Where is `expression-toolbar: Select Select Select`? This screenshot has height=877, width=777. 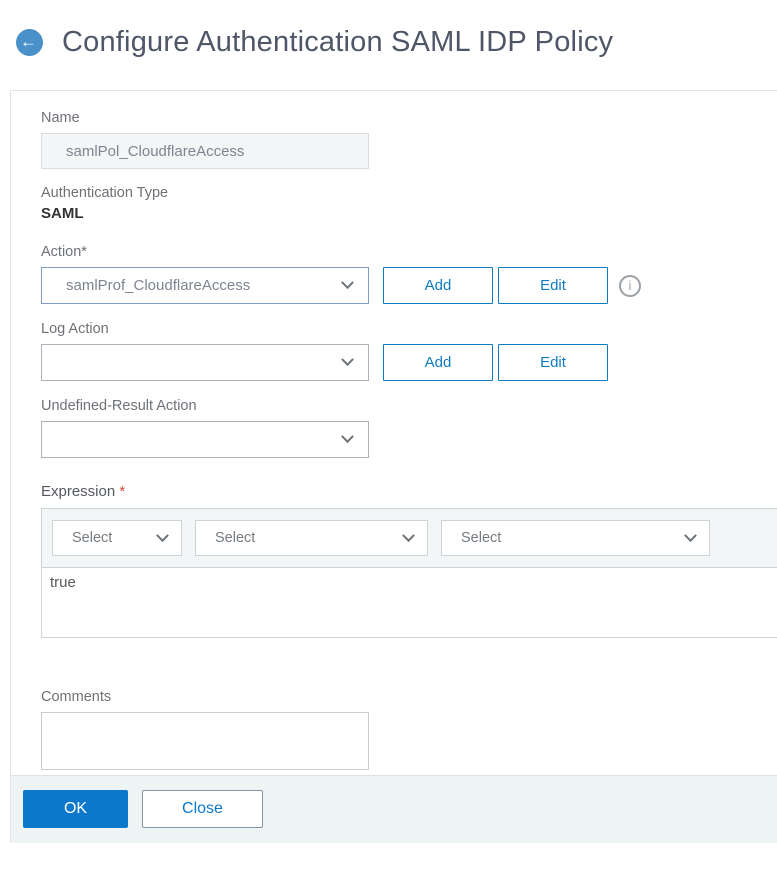
expression-toolbar: Select Select Select is located at coordinates (409, 538).